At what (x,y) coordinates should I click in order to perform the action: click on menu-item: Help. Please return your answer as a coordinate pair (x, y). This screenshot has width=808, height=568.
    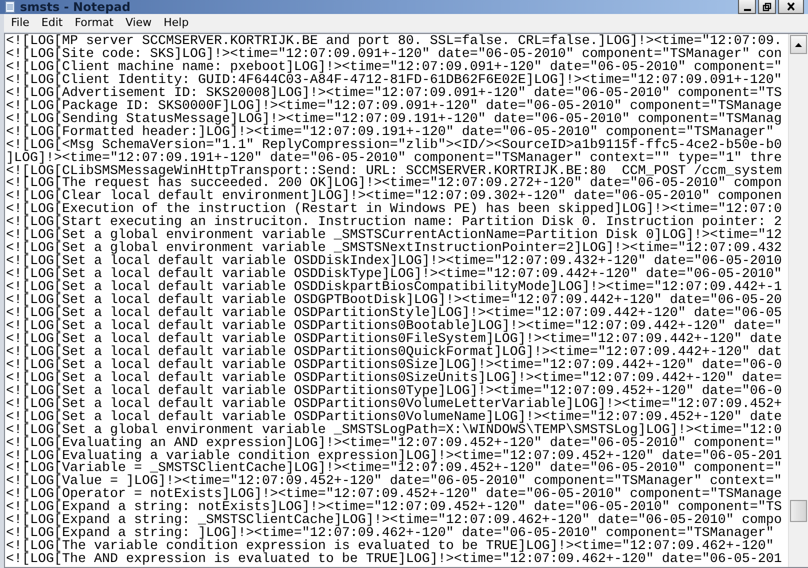
    Looking at the image, I should click on (176, 23).